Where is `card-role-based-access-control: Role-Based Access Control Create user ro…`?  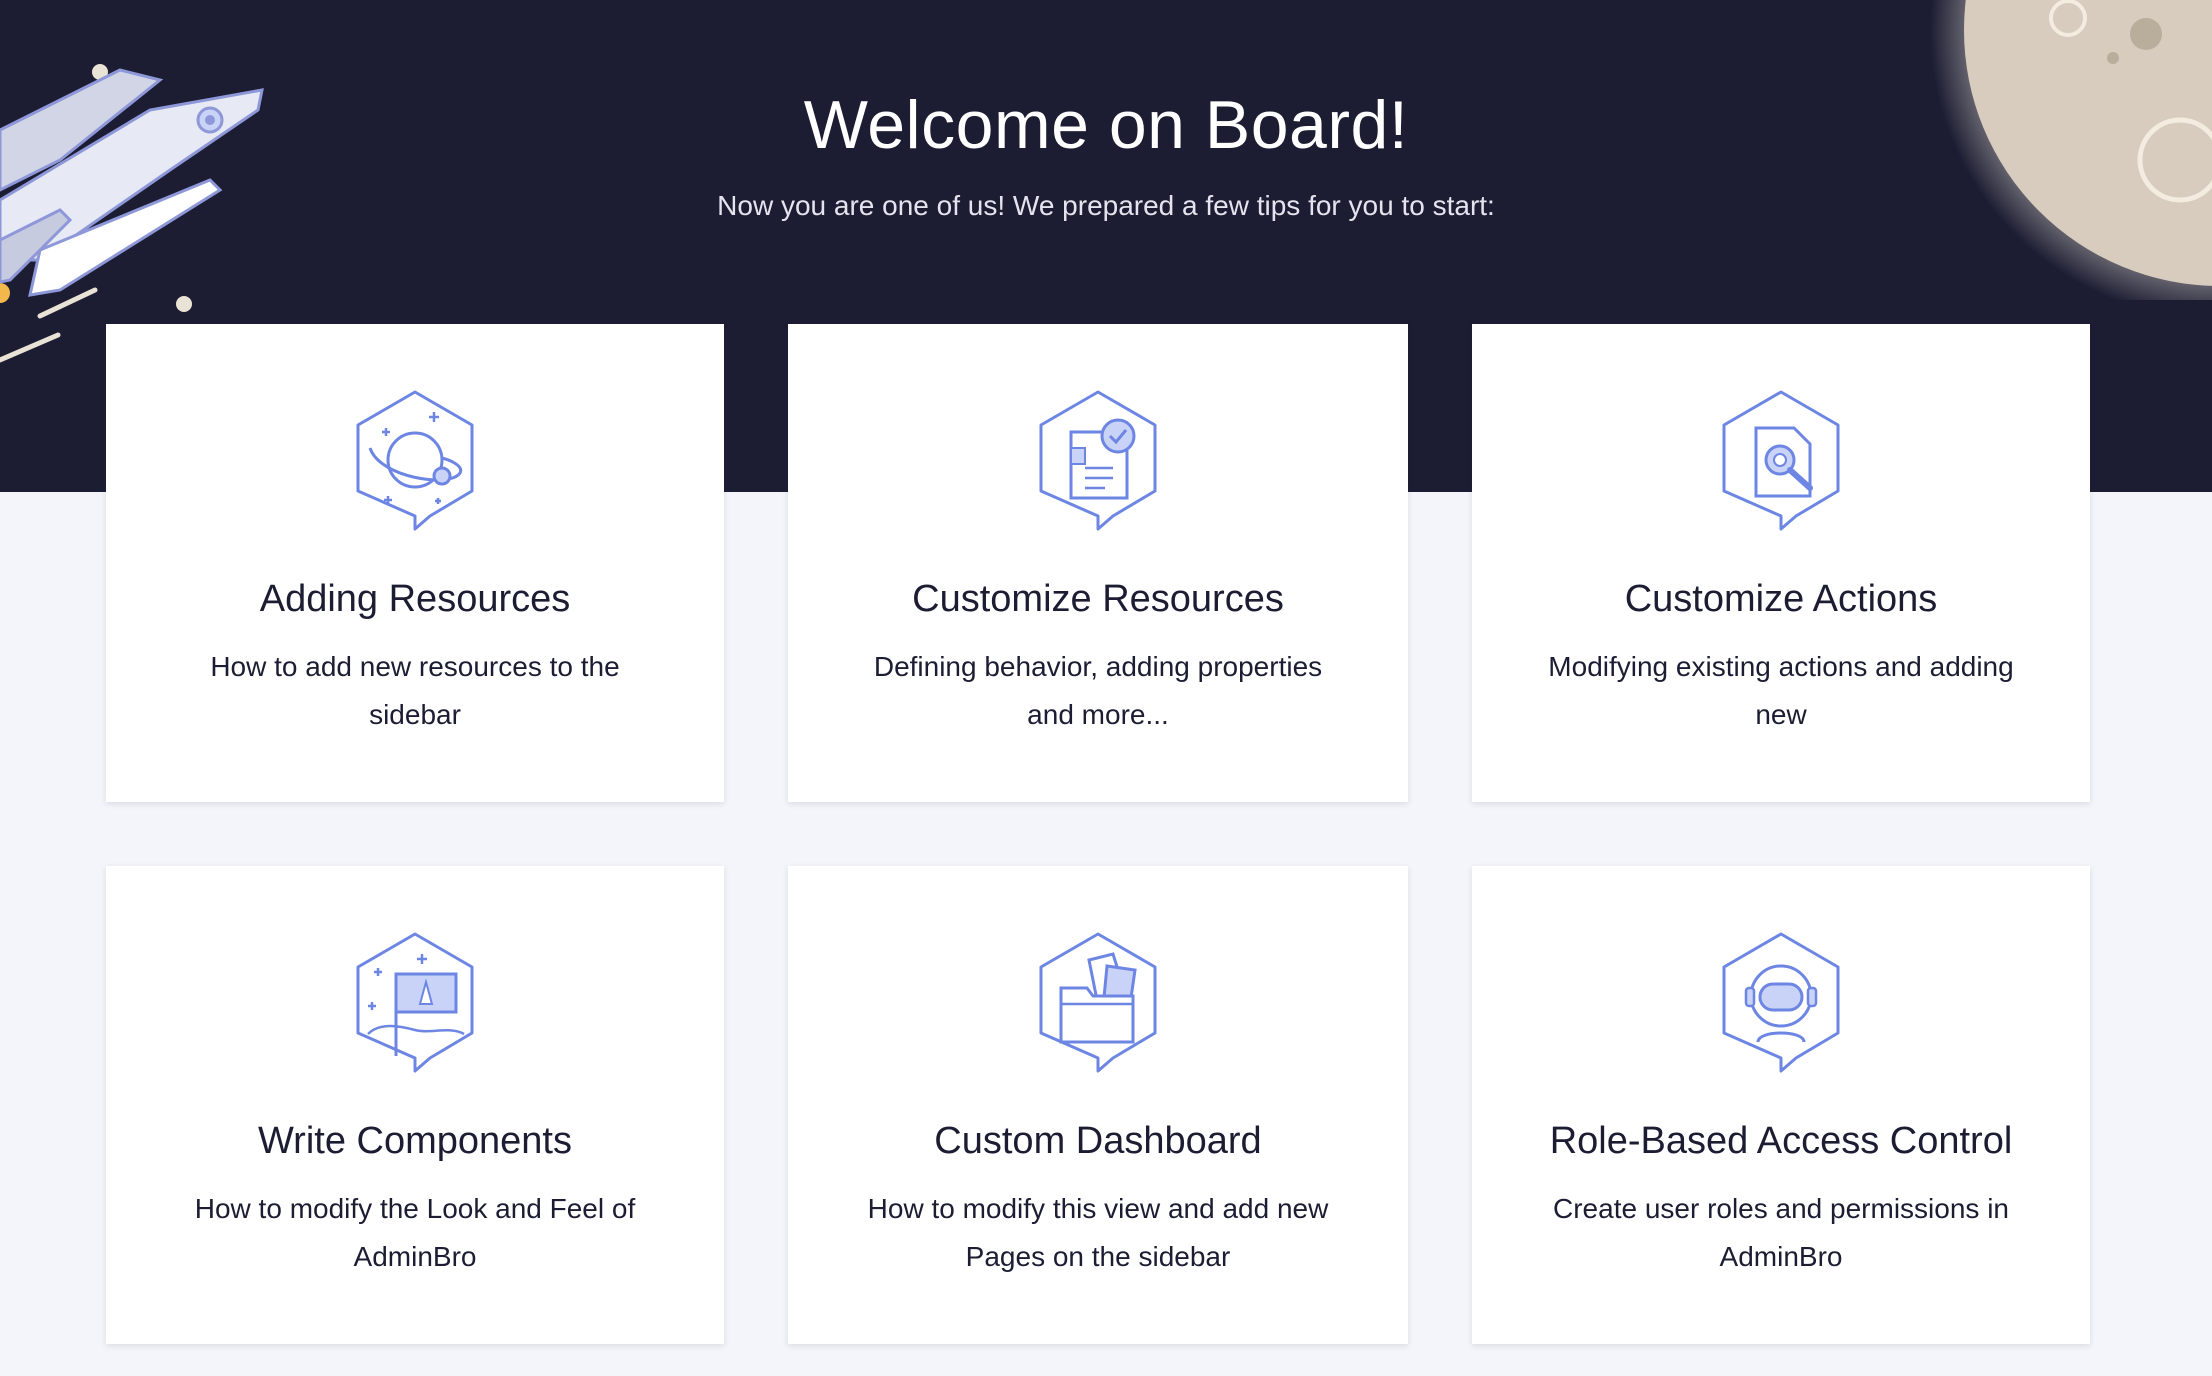
card-role-based-access-control: Role-Based Access Control Create user ro… is located at coordinates (1781, 1105).